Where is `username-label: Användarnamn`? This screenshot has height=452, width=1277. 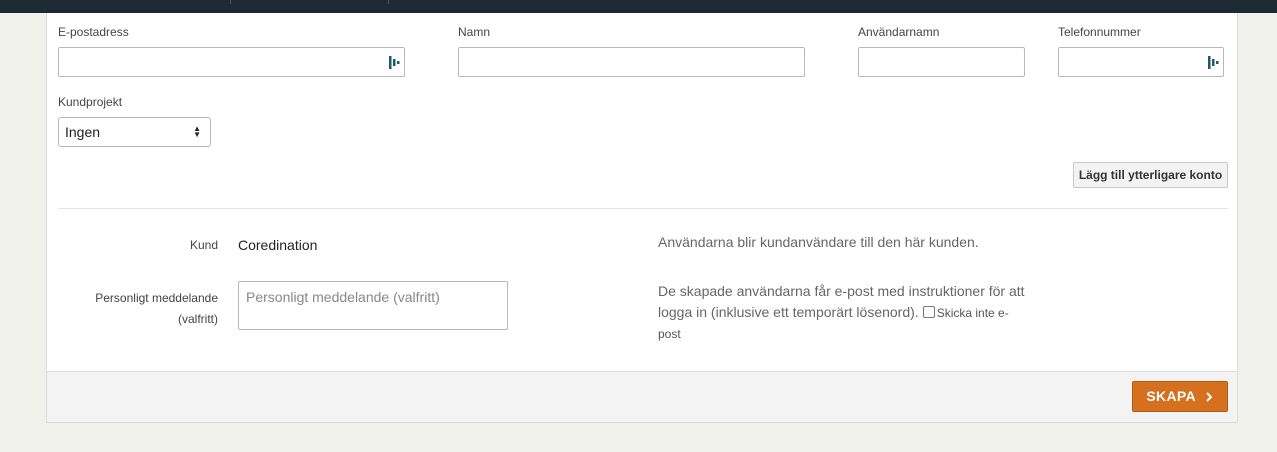
username-label: Användarnamn is located at coordinates (899, 32).